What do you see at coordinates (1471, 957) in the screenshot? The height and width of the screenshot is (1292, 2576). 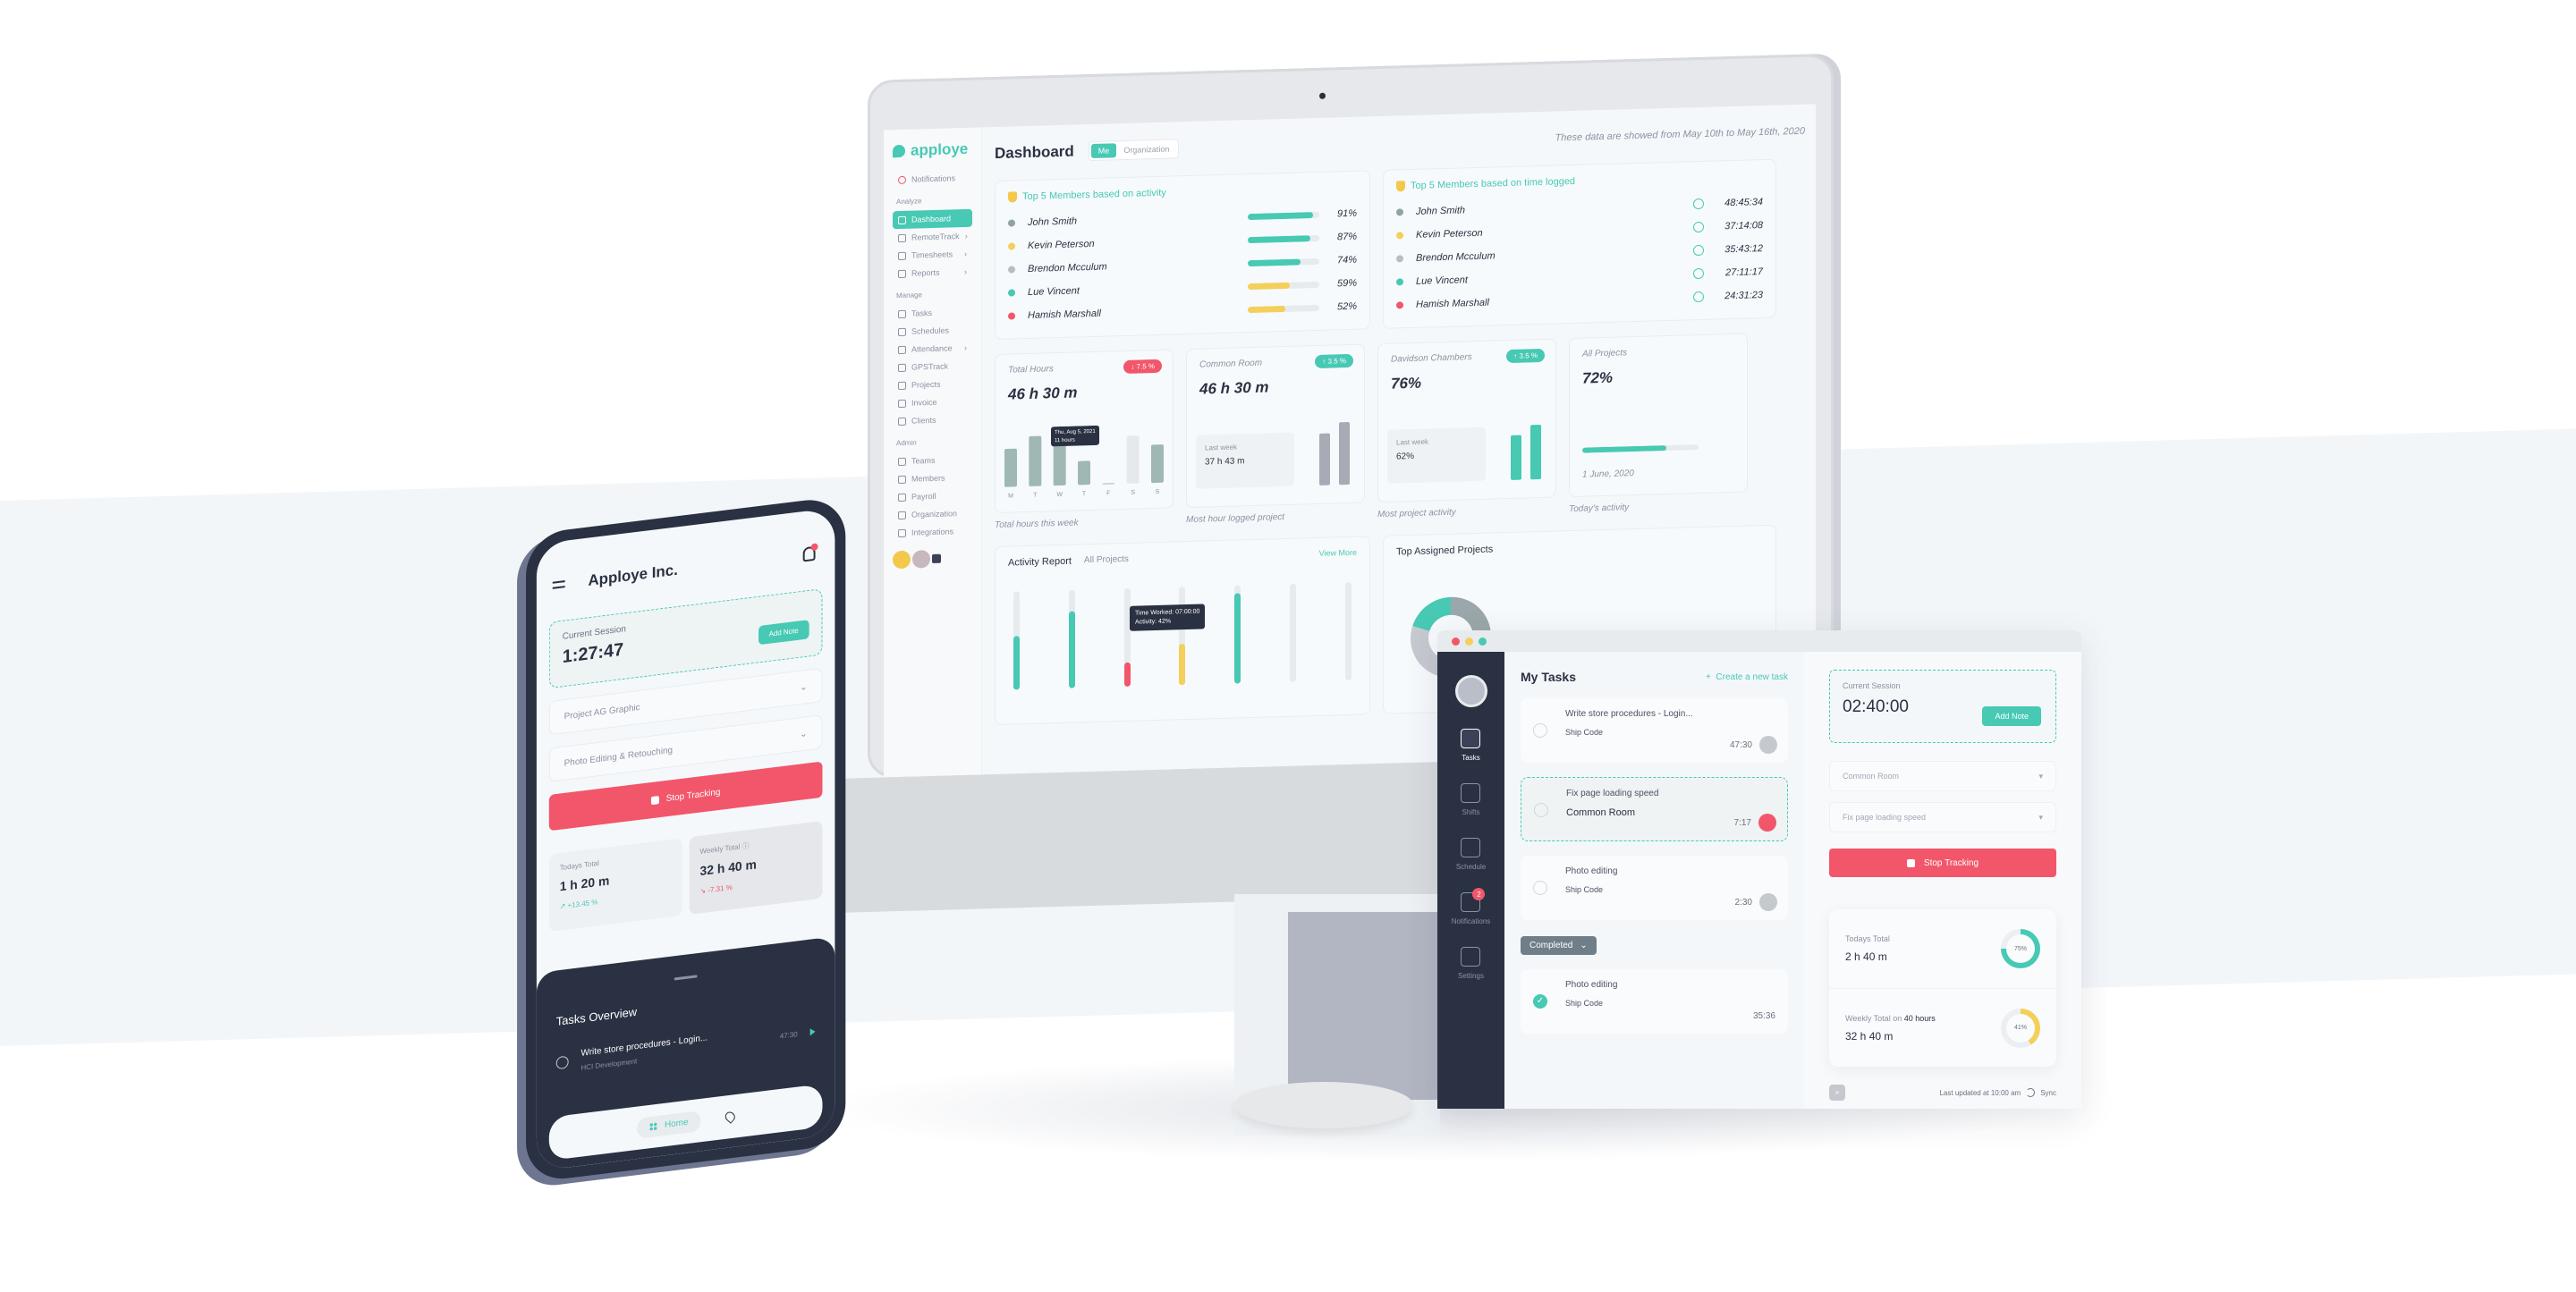 I see `gear-icon` at bounding box center [1471, 957].